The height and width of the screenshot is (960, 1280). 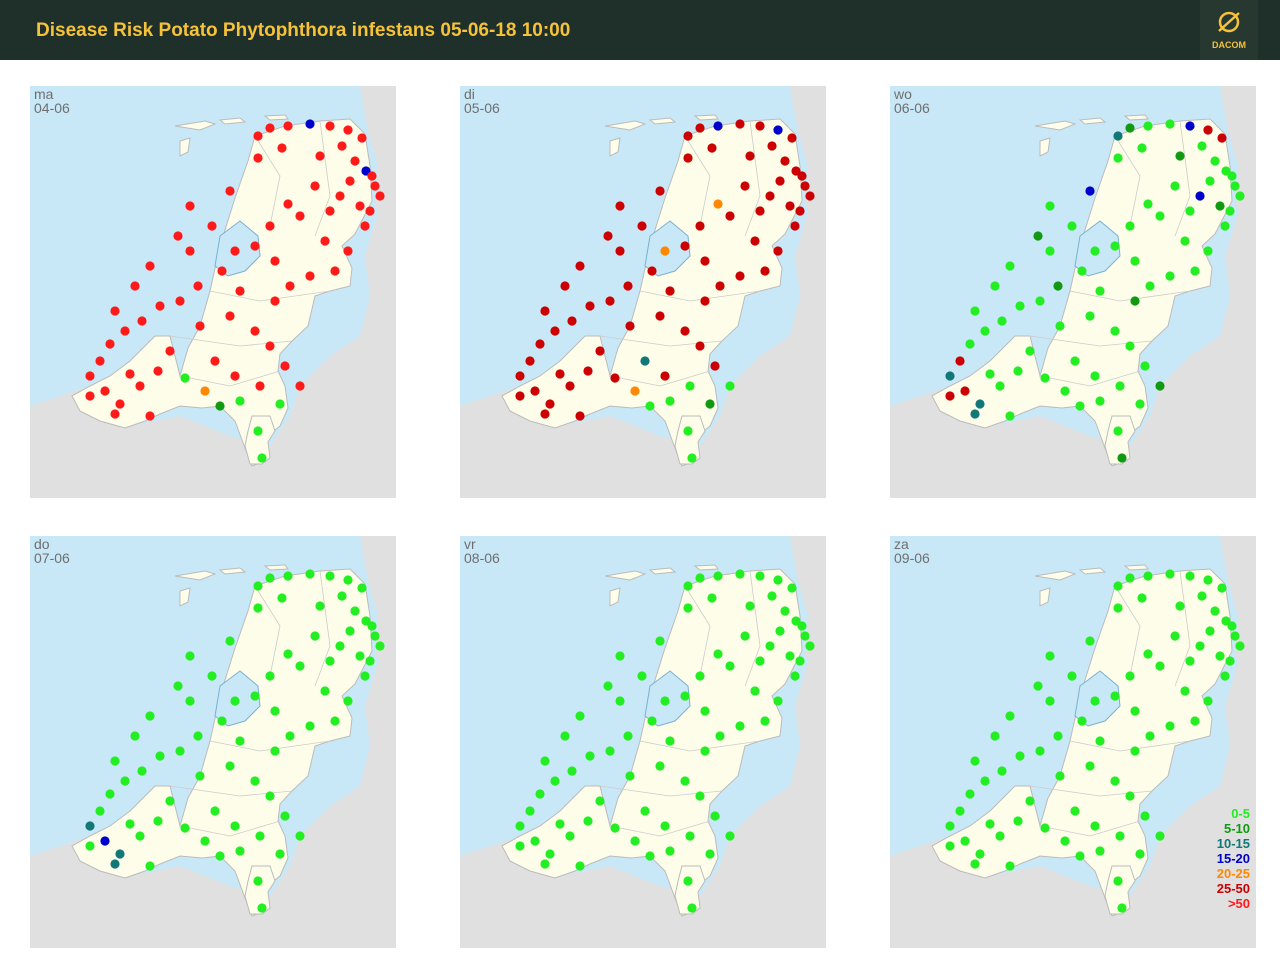 What do you see at coordinates (482, 108) in the screenshot?
I see `date-label: 05-06` at bounding box center [482, 108].